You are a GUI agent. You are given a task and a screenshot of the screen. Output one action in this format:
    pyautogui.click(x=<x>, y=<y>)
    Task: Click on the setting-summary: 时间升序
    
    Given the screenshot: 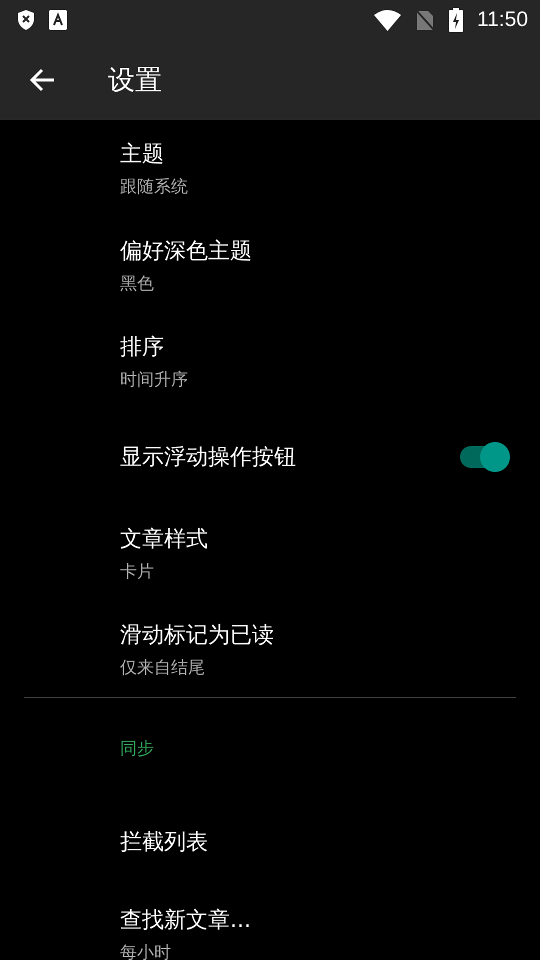 What is the action you would take?
    pyautogui.click(x=154, y=379)
    